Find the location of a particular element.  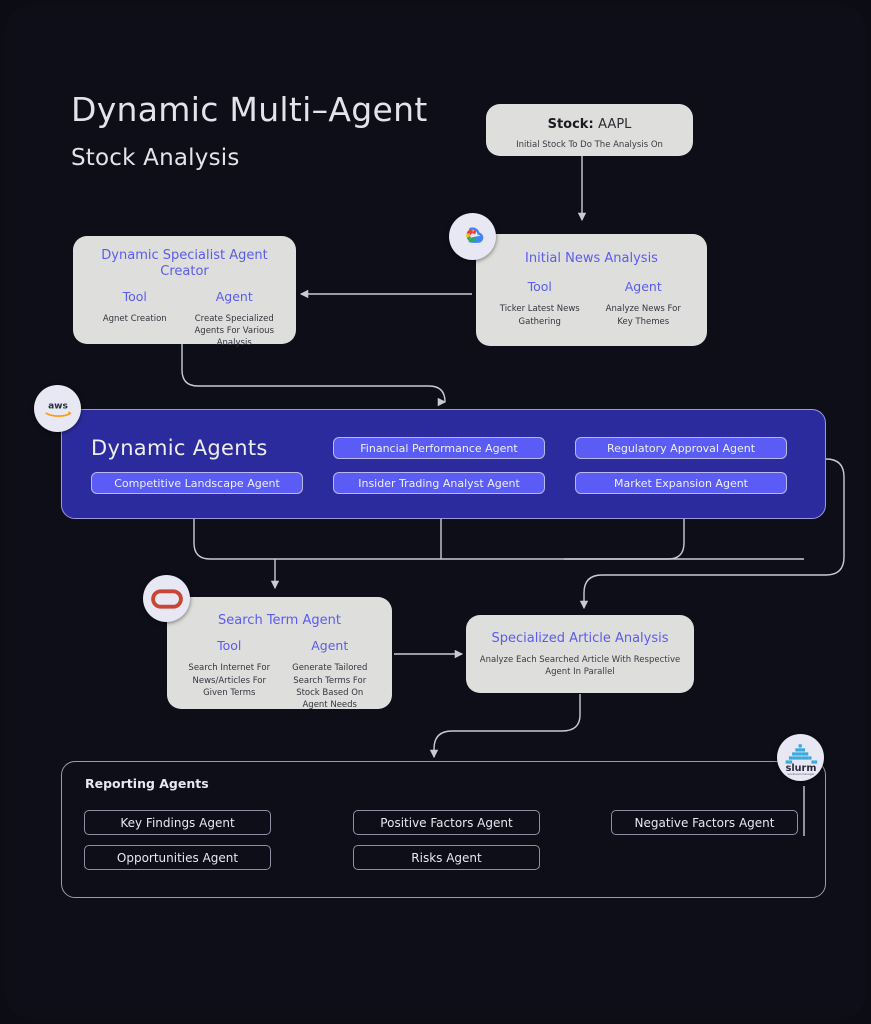

specialist-card-title: Dynamic Specialist Agent Creator is located at coordinates (184, 264).